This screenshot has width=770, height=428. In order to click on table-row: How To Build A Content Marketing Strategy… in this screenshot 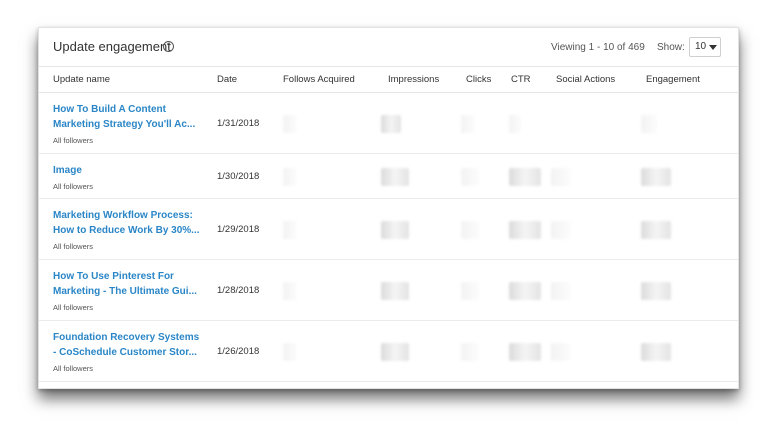, I will do `click(388, 123)`.